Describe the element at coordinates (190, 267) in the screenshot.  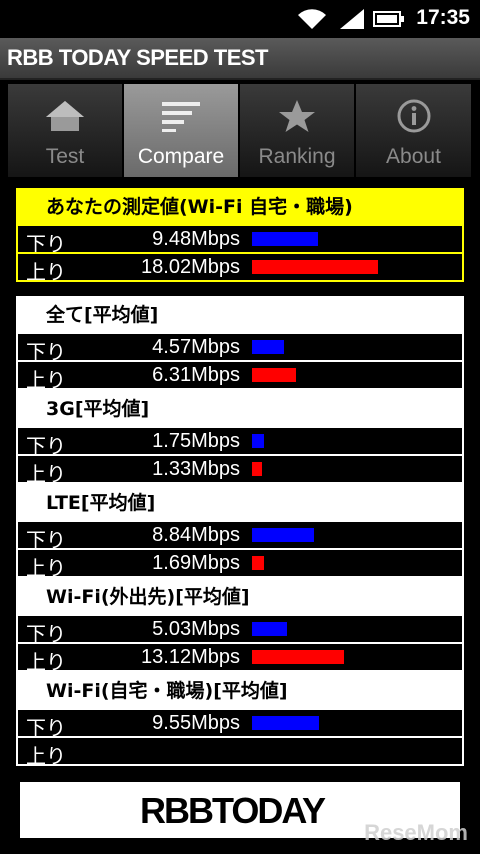
I see `upload-value: 18.02Mbps` at that location.